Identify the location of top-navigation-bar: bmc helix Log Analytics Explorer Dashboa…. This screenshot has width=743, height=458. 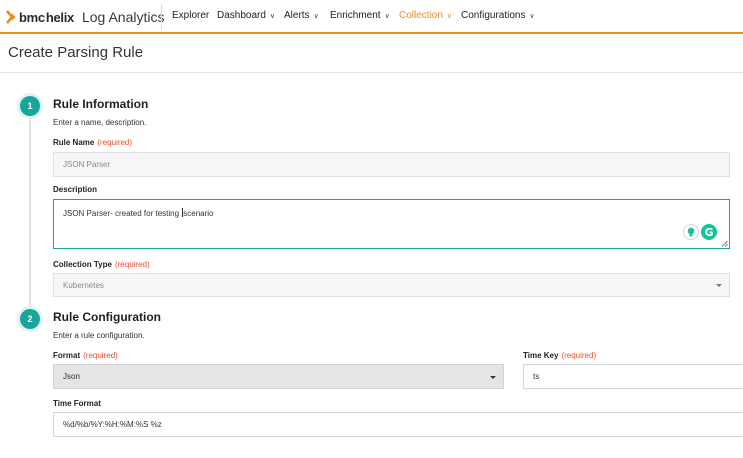
(371, 17).